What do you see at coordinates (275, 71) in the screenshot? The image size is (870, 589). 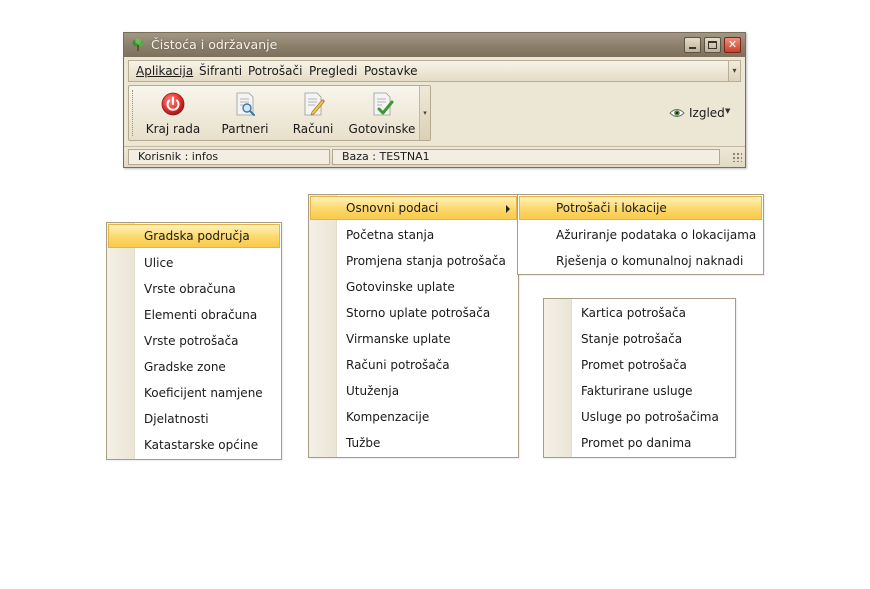 I see `menu-potrosaci: Potrošači` at bounding box center [275, 71].